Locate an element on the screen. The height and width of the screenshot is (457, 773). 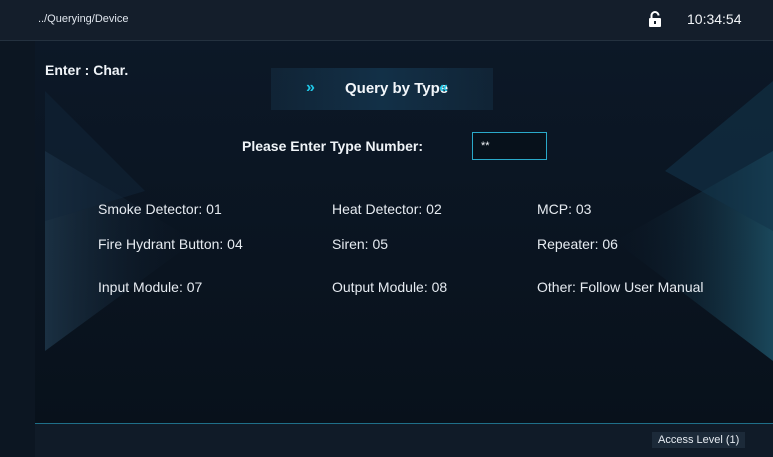
type-item-other: Other: Follow User Manual is located at coordinates (620, 287).